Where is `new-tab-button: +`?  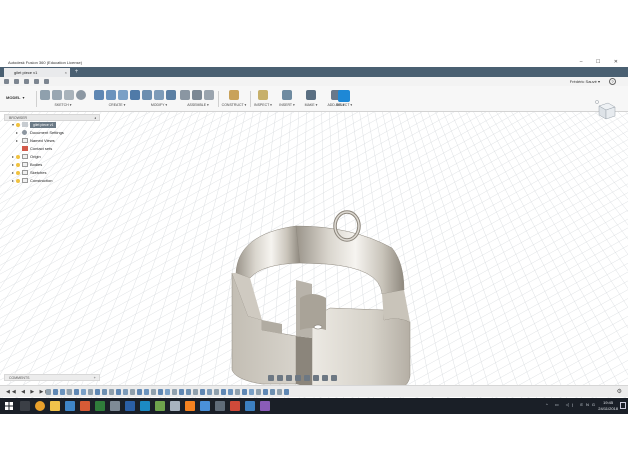
new-tab-button: + is located at coordinates (76, 72).